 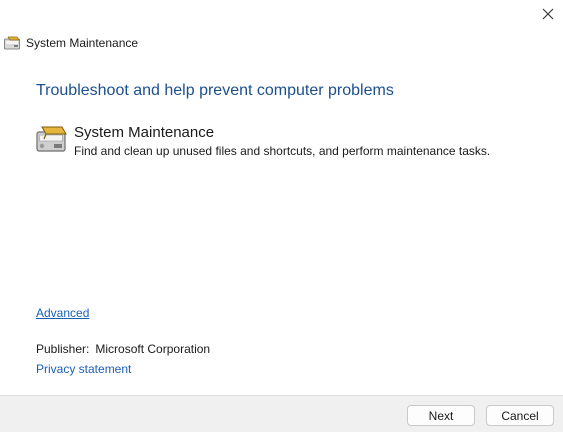 What do you see at coordinates (51, 139) in the screenshot?
I see `maintenance-tools-icon` at bounding box center [51, 139].